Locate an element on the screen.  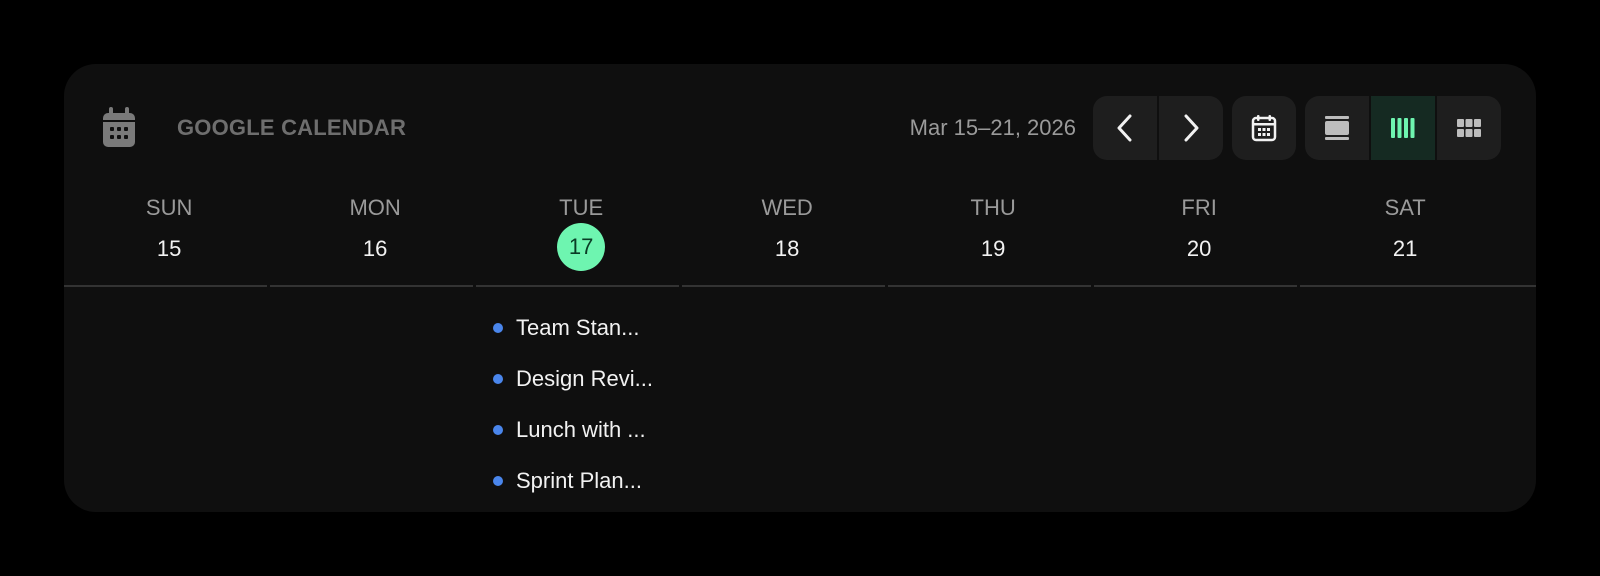
previous-week-button is located at coordinates (1125, 128).